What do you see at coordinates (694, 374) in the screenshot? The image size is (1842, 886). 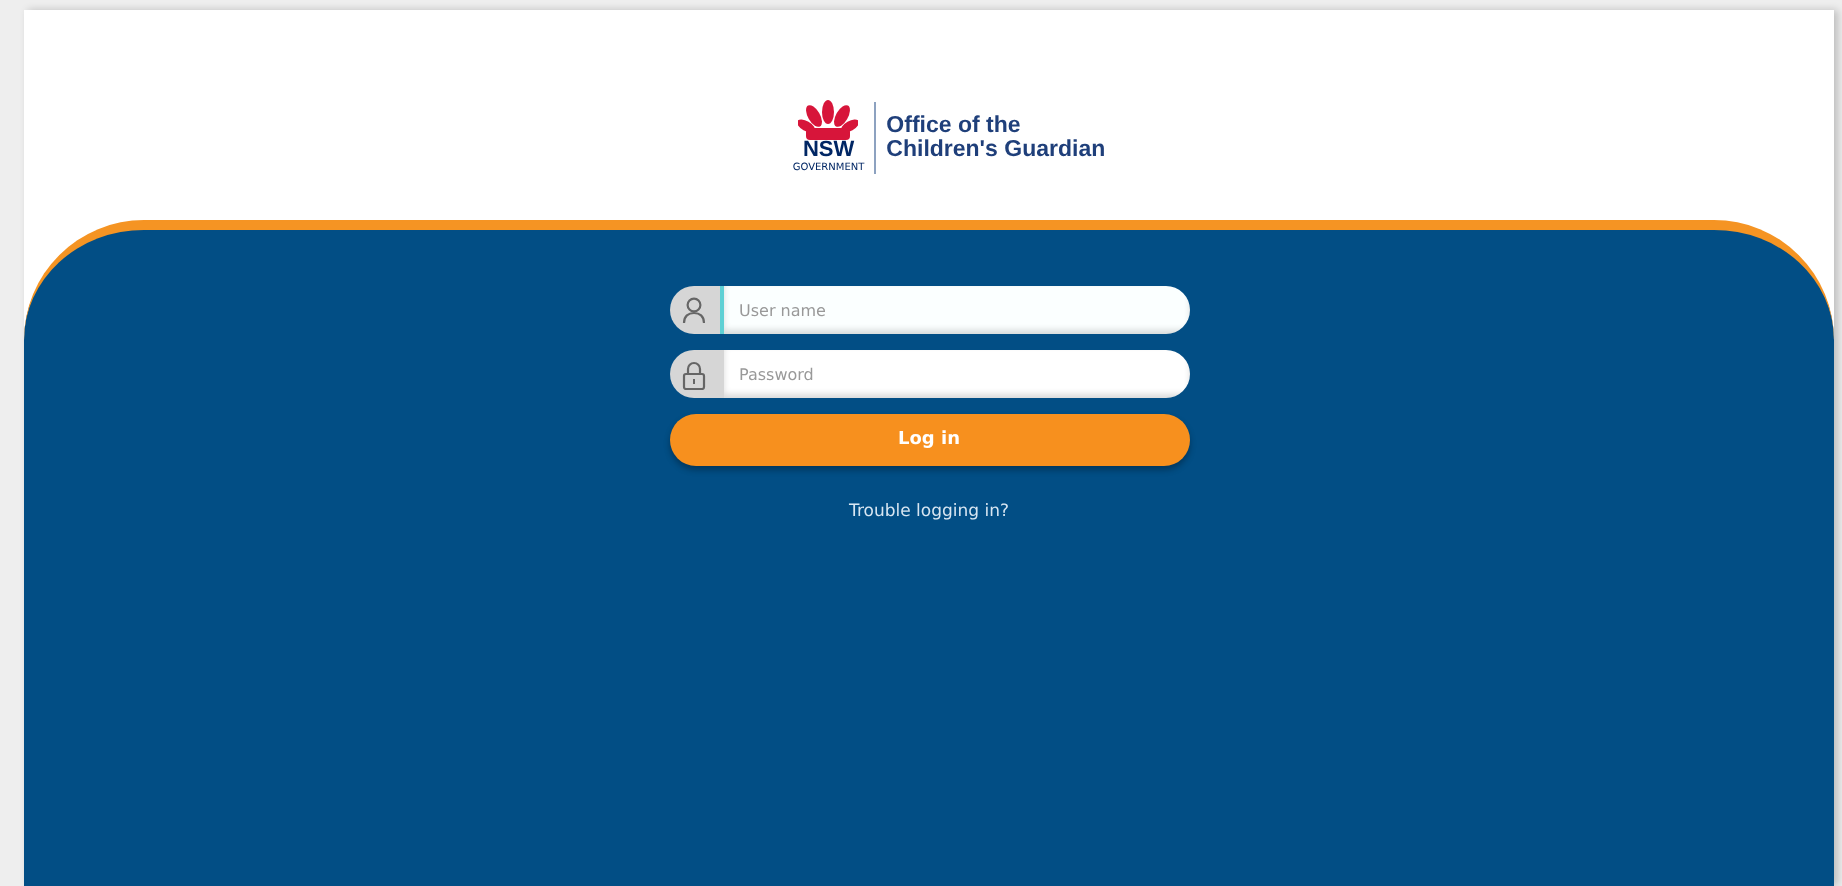 I see `lock-icon` at bounding box center [694, 374].